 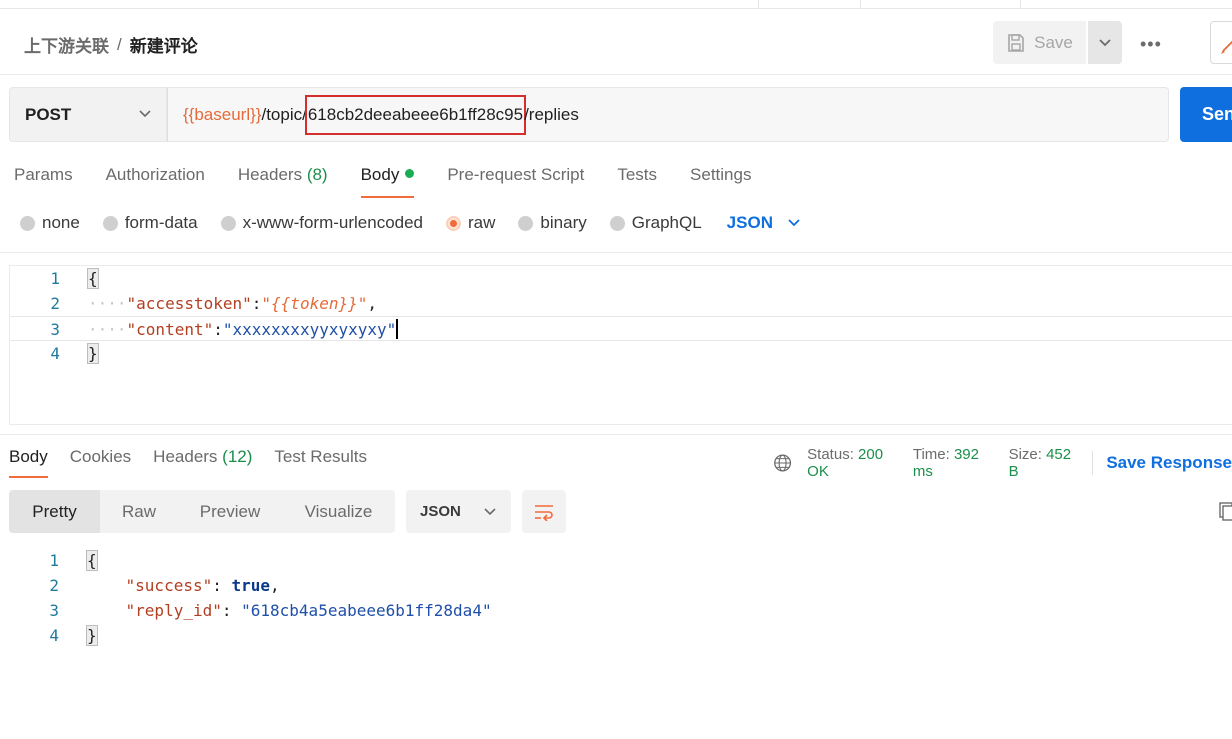 What do you see at coordinates (749, 222) in the screenshot?
I see `body-format-label: JSON` at bounding box center [749, 222].